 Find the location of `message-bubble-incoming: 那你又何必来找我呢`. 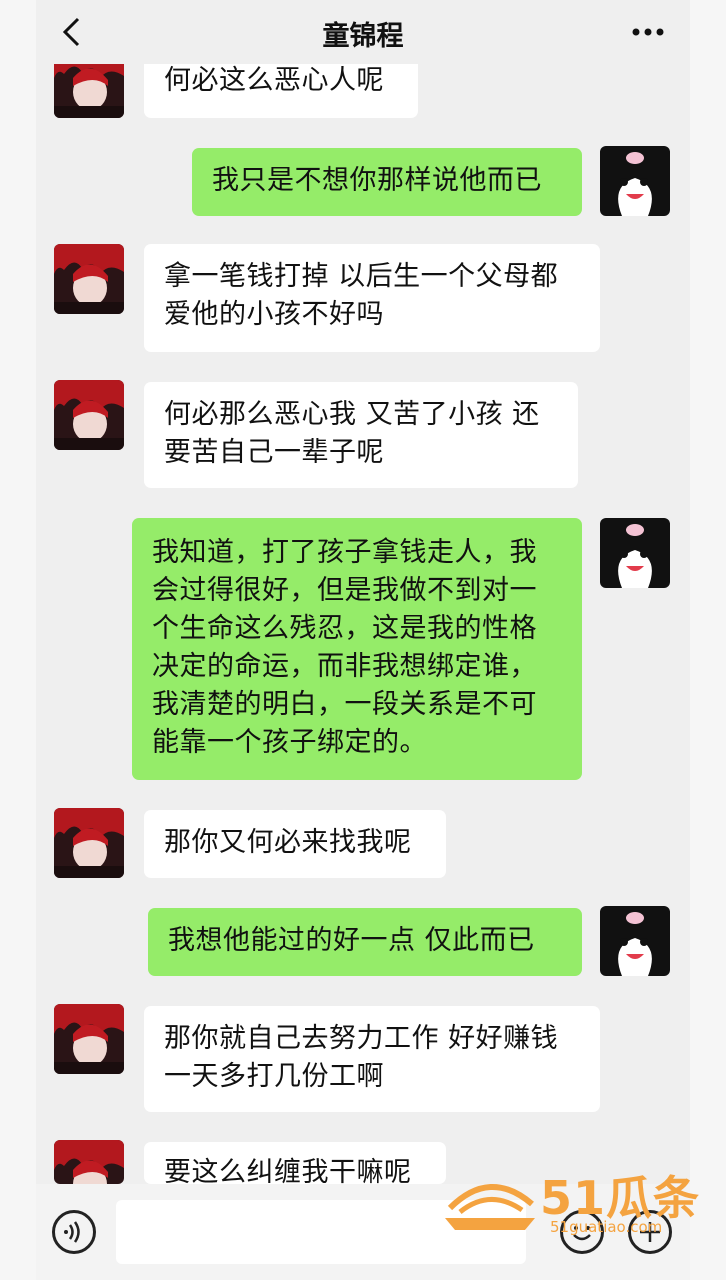

message-bubble-incoming: 那你又何必来找我呢 is located at coordinates (295, 844).